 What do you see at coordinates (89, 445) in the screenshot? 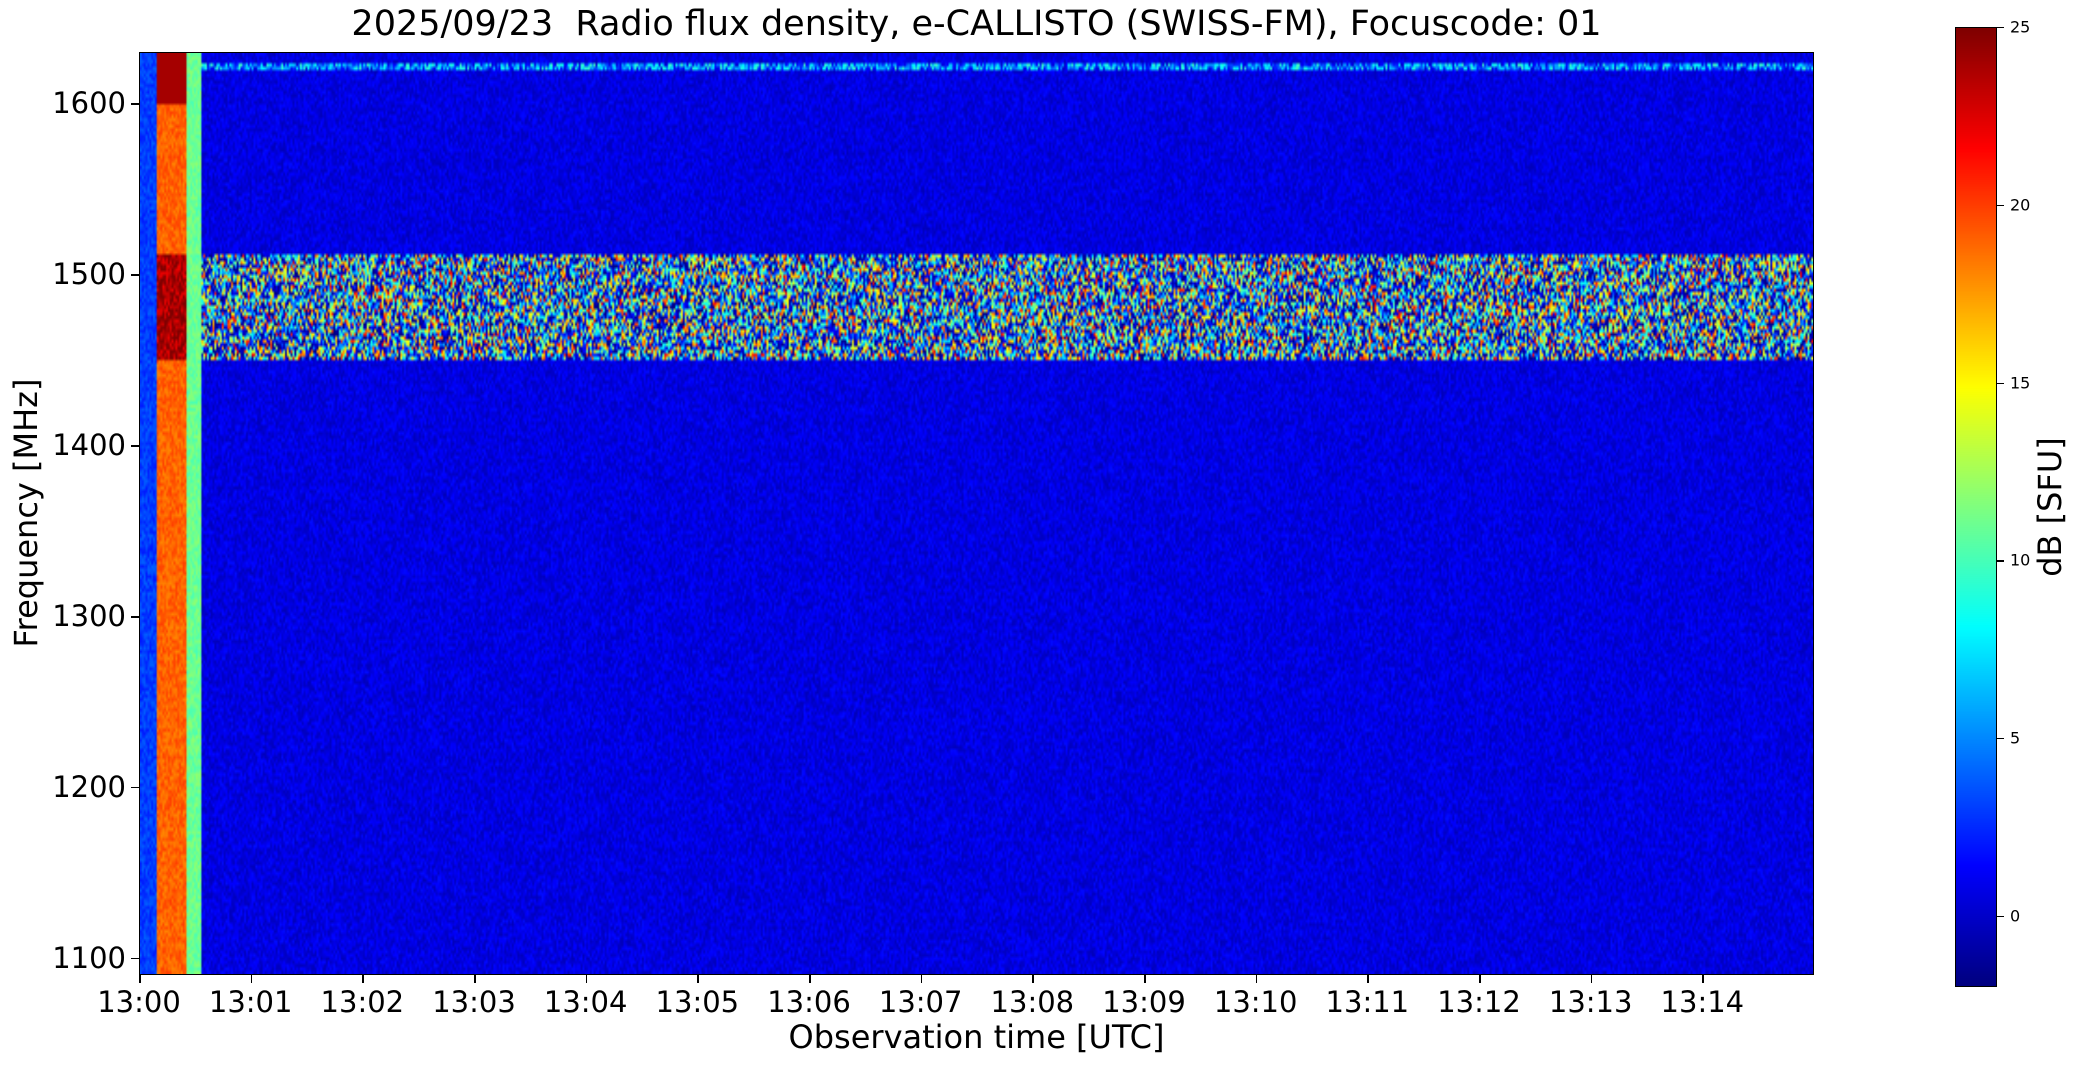
I see `y-tick-label: 1400` at bounding box center [89, 445].